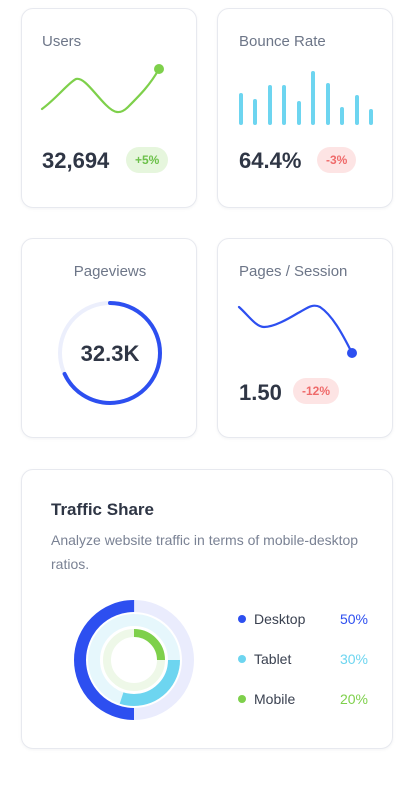 This screenshot has height=810, width=403. What do you see at coordinates (275, 699) in the screenshot?
I see `legend-label: Mobile` at bounding box center [275, 699].